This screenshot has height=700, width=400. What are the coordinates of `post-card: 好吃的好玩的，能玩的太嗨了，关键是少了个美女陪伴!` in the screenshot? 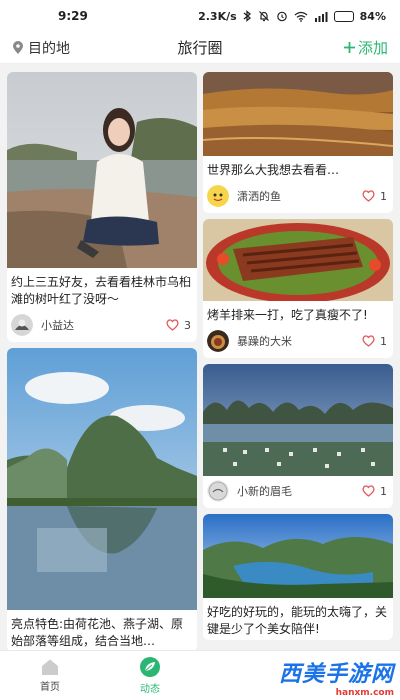 It's located at (298, 577).